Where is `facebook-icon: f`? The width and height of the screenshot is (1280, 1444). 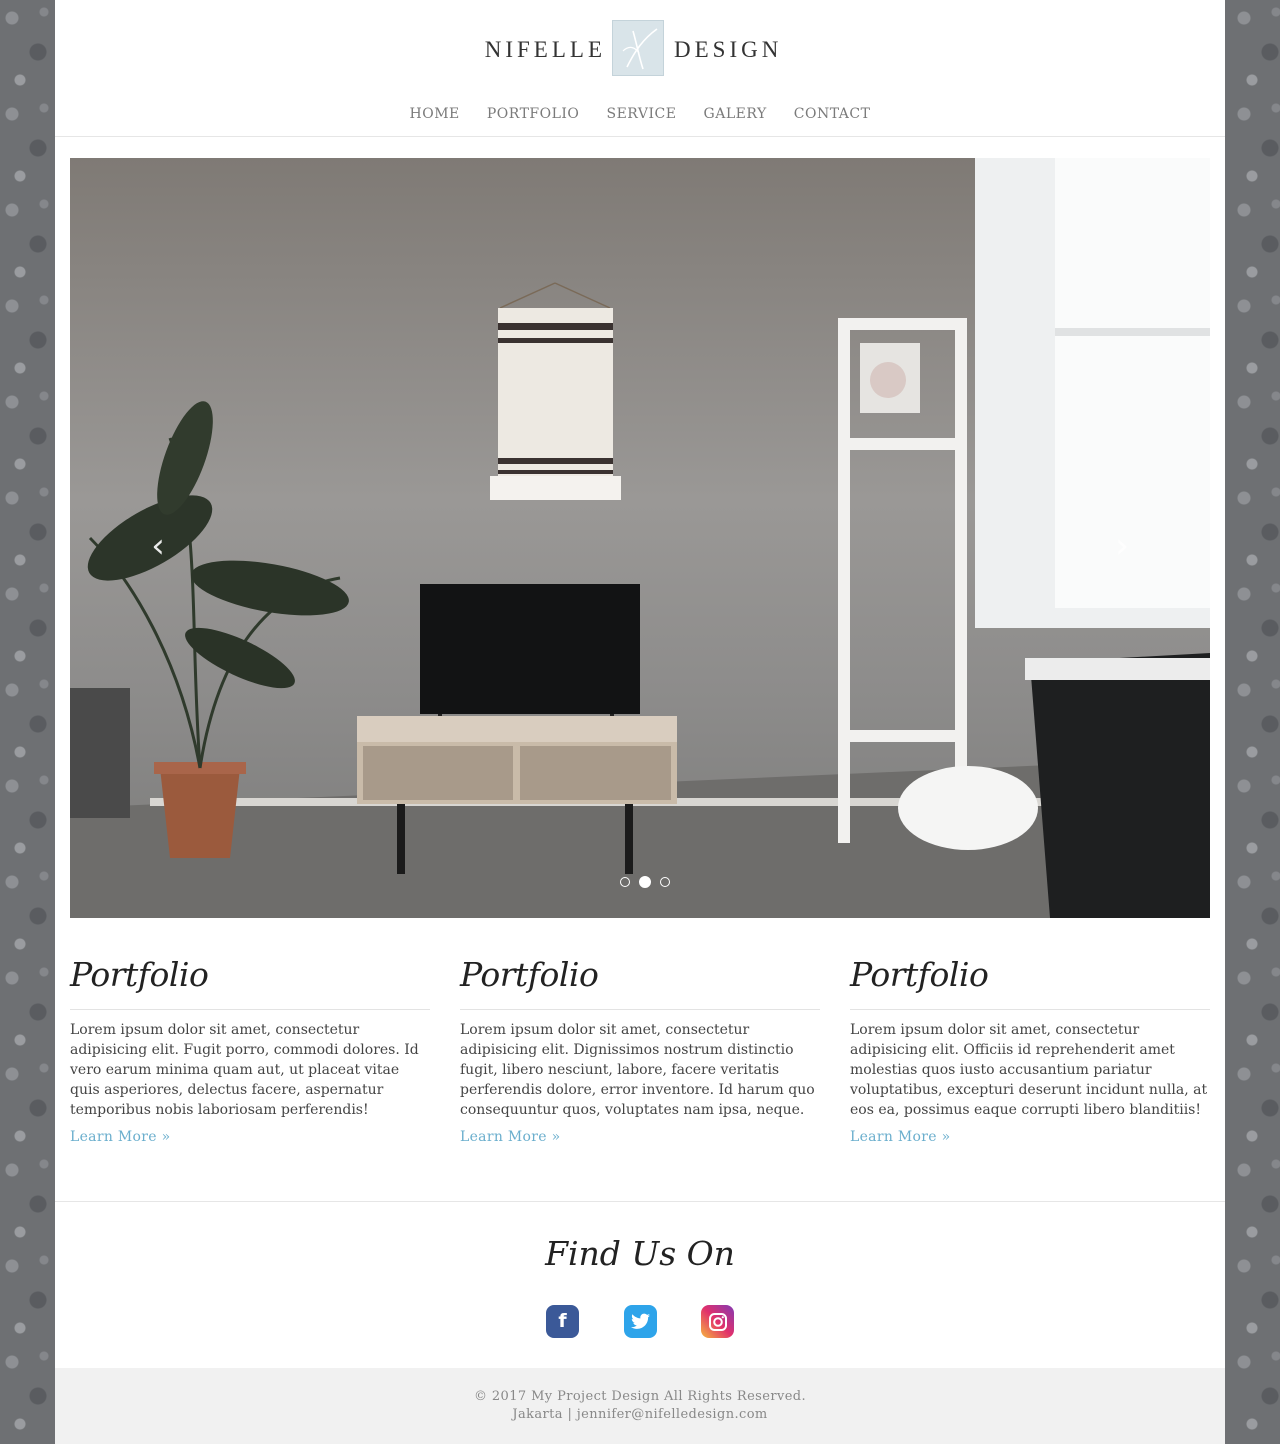 facebook-icon: f is located at coordinates (562, 1321).